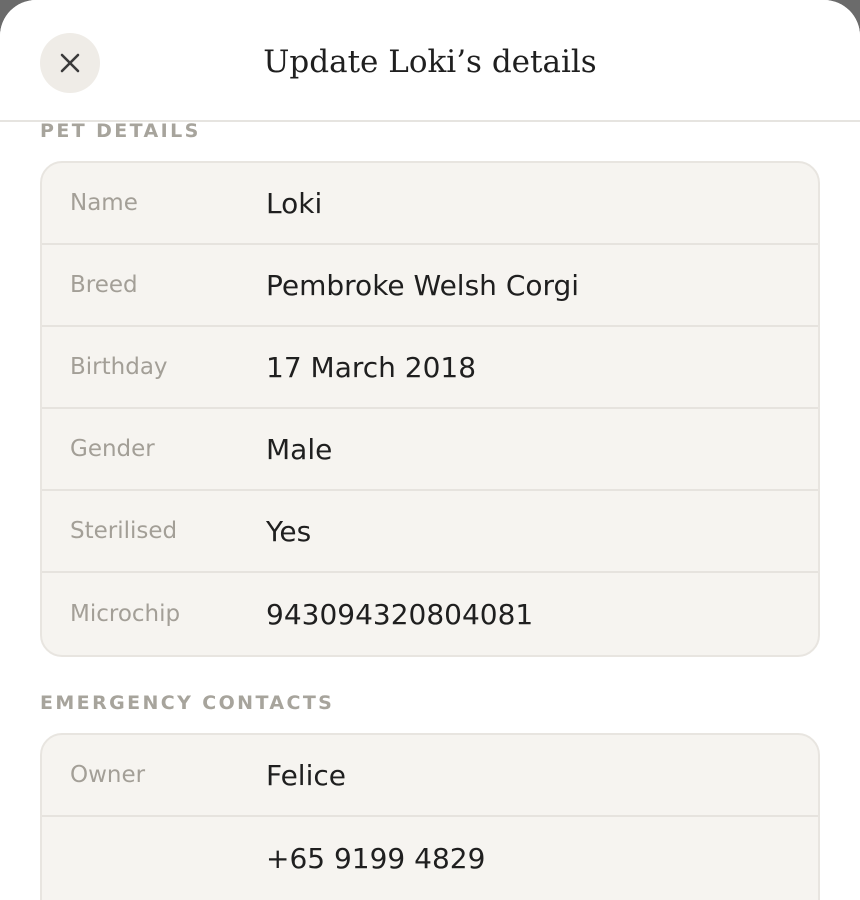  I want to click on pet-gender-row: Gender Male, so click(430, 450).